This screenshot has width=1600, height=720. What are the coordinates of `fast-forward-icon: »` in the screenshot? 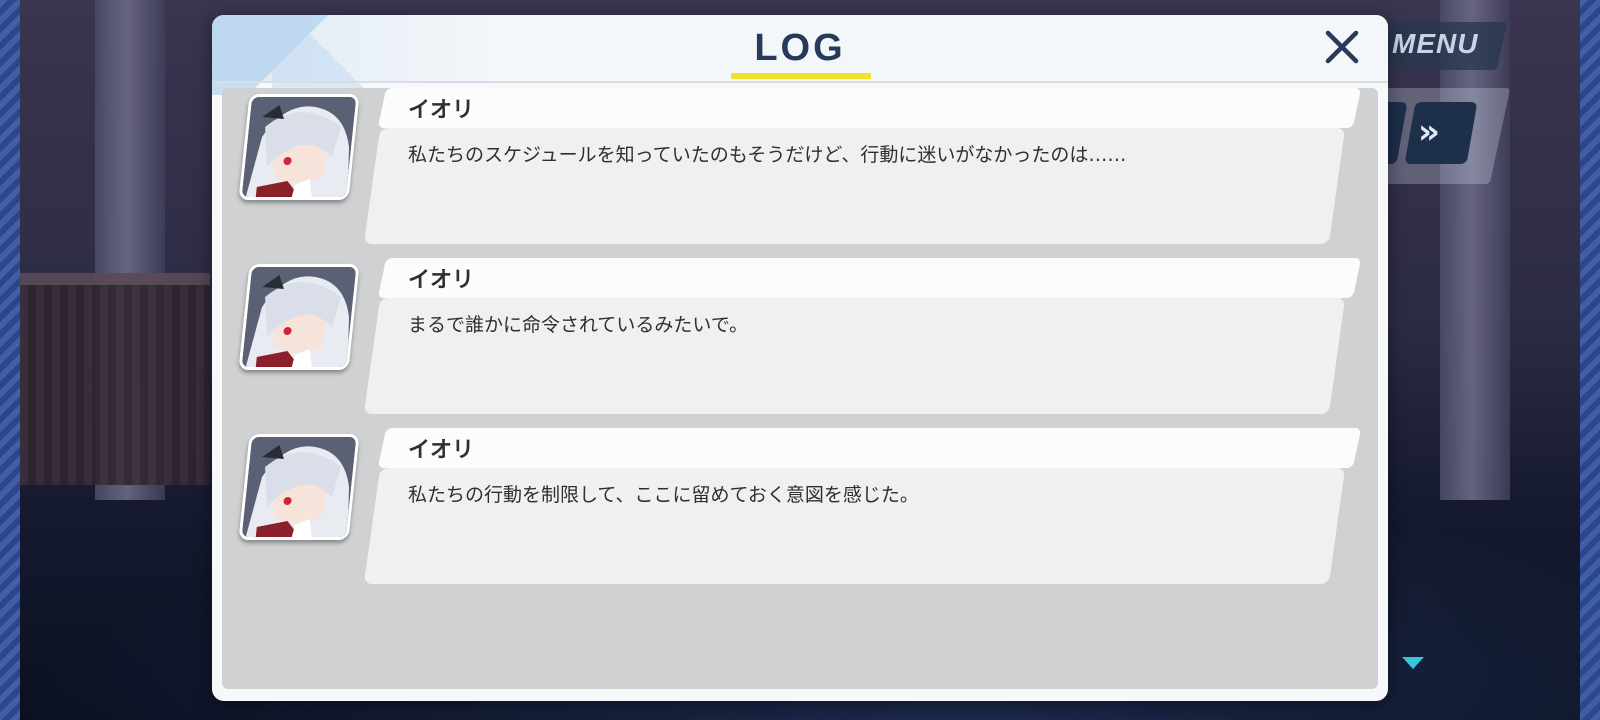 It's located at (1429, 132).